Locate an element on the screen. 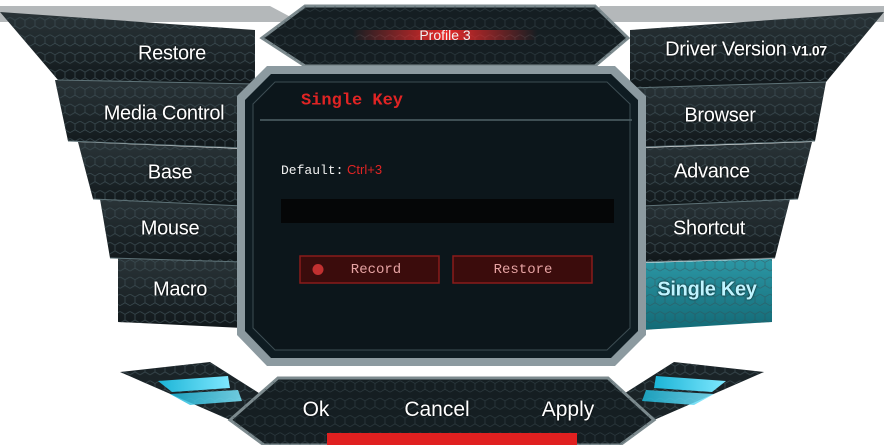  key-input is located at coordinates (448, 211).